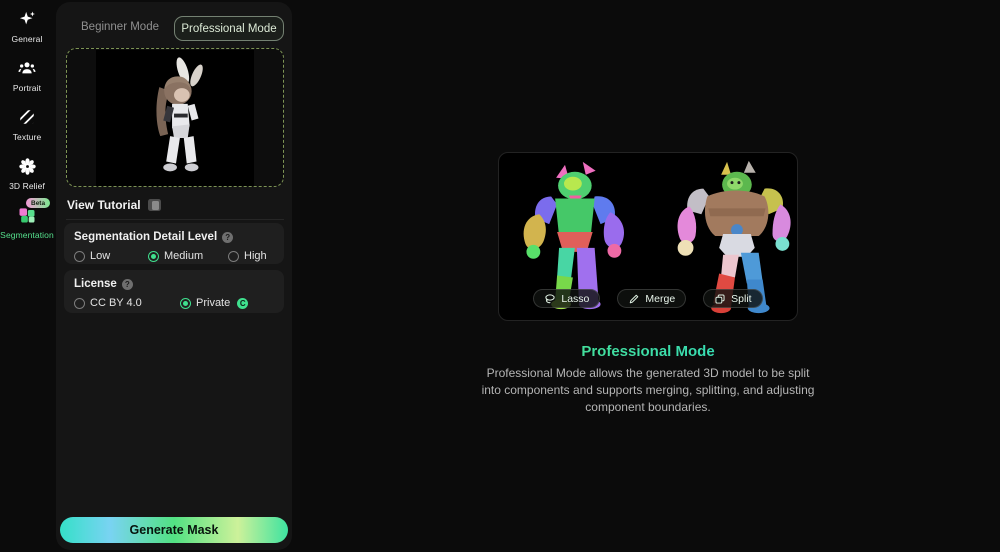 Image resolution: width=1000 pixels, height=552 pixels. What do you see at coordinates (634, 298) in the screenshot?
I see `merge-pen-icon` at bounding box center [634, 298].